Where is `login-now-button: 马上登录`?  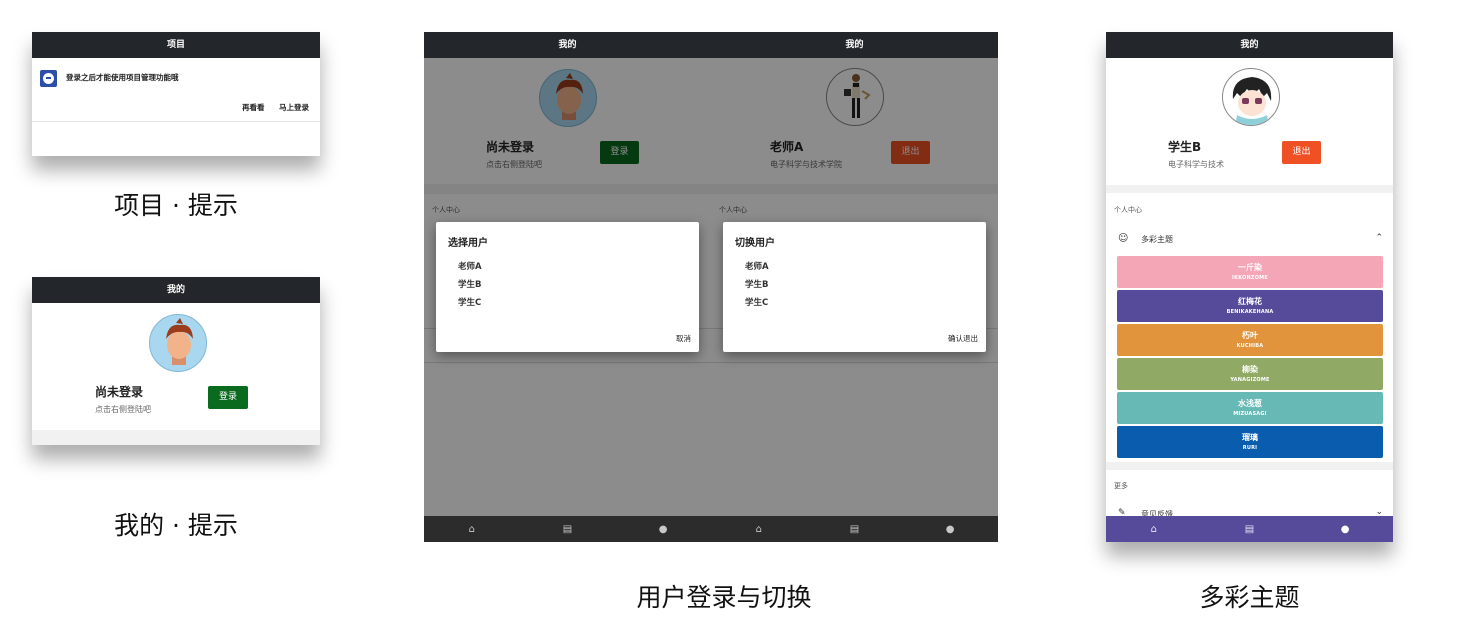 login-now-button: 马上登录 is located at coordinates (294, 107).